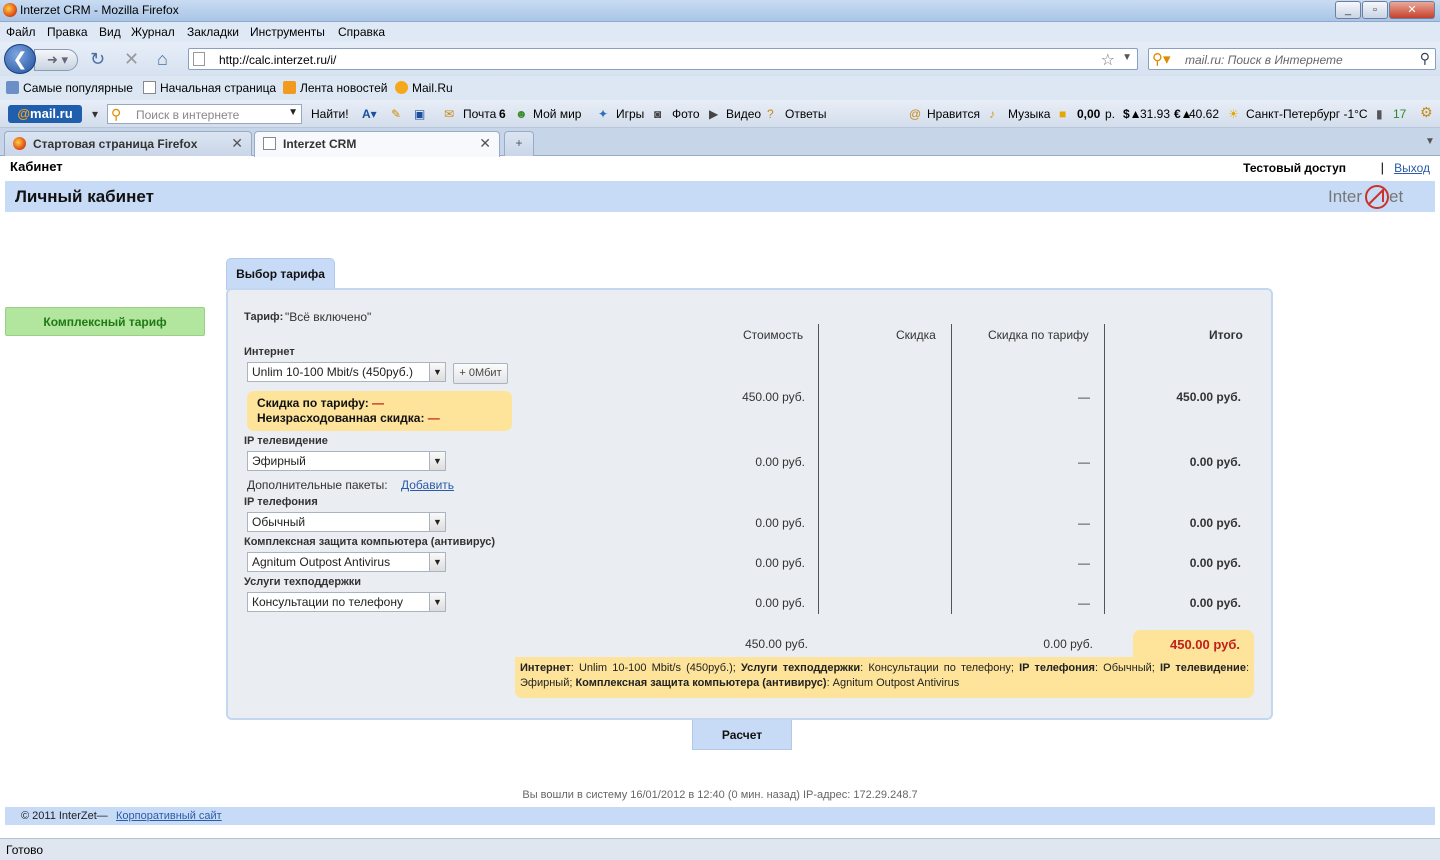 The height and width of the screenshot is (860, 1440). I want to click on corporate-site-link: Корпоративный сайт, so click(169, 816).